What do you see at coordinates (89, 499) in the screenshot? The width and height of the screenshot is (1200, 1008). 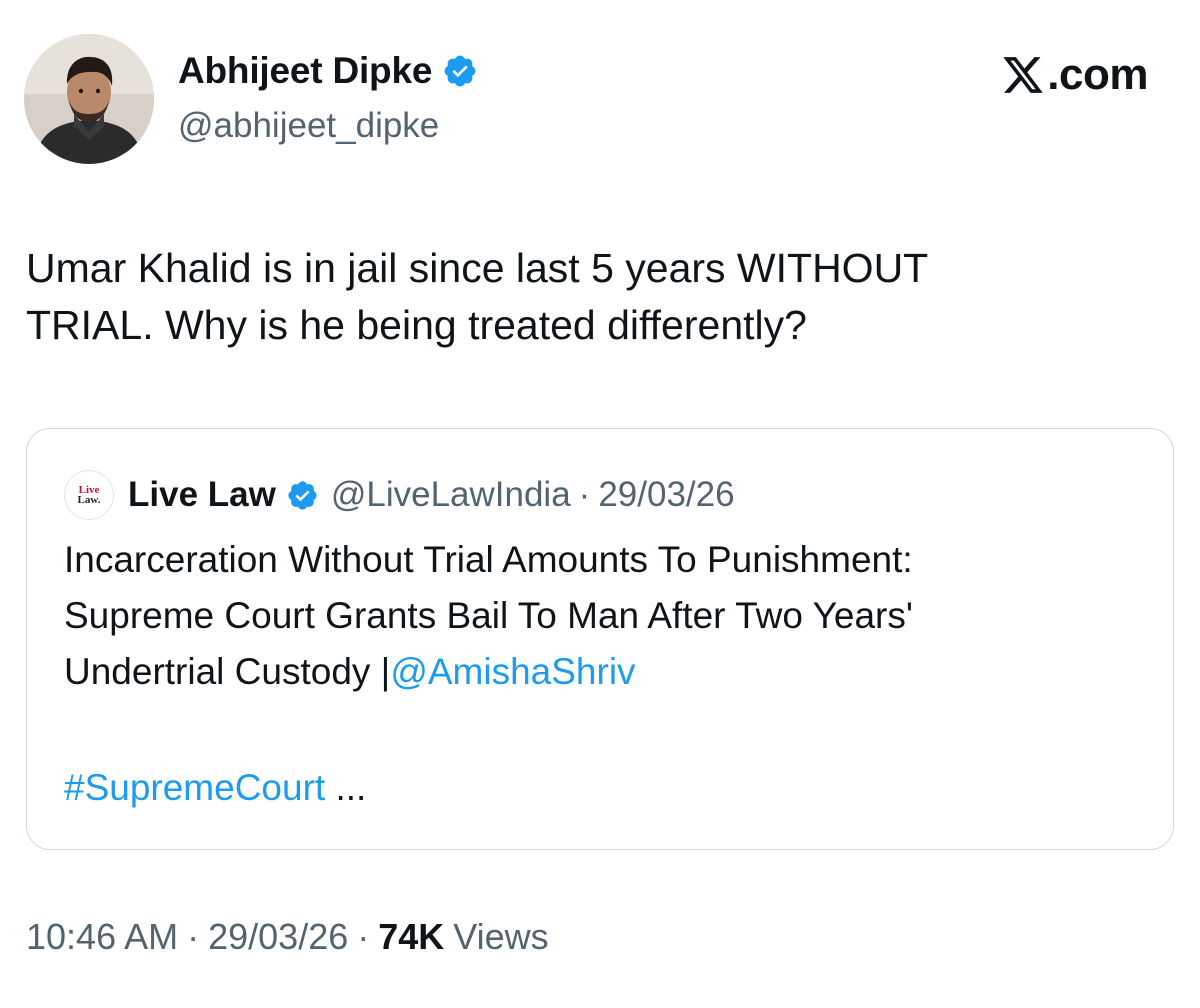 I see `livelaw-logo-line2: Law.` at bounding box center [89, 499].